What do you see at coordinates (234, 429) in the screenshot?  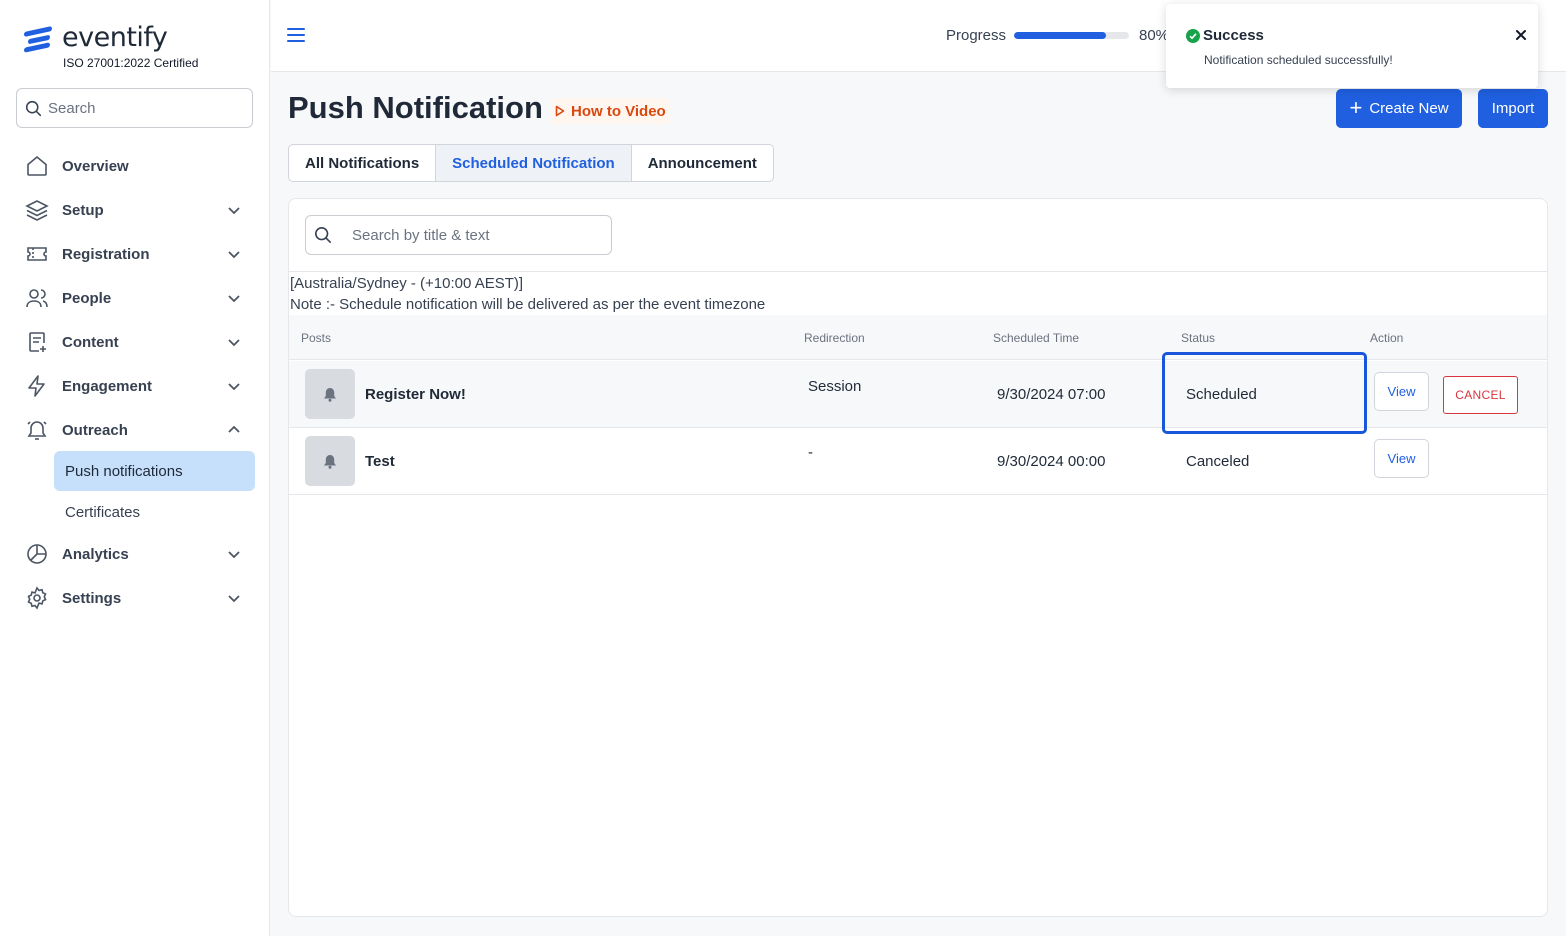 I see `chevron-up-icon` at bounding box center [234, 429].